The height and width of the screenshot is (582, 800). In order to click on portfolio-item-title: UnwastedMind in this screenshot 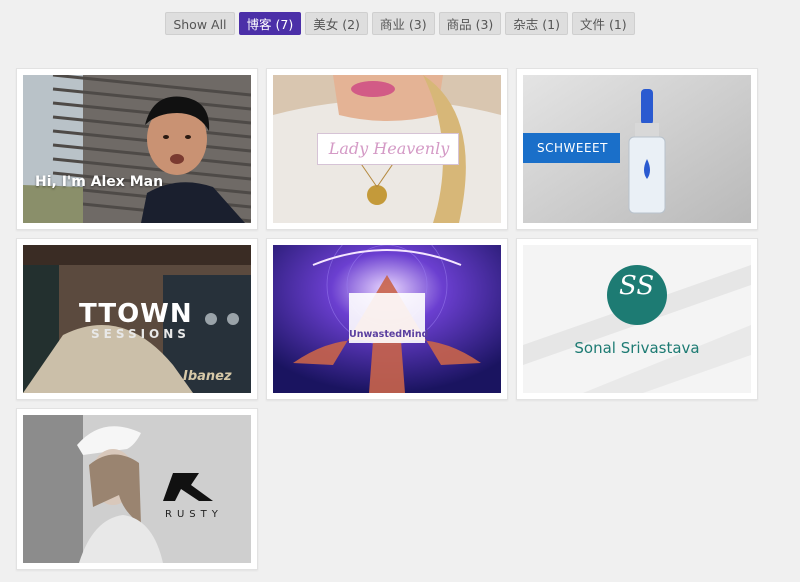, I will do `click(389, 334)`.